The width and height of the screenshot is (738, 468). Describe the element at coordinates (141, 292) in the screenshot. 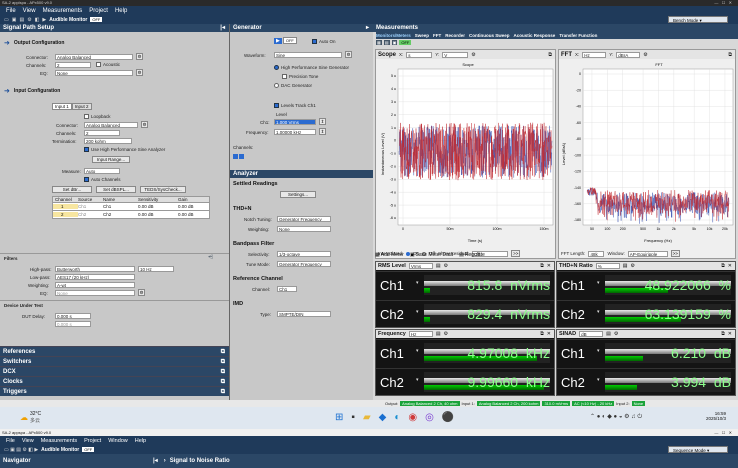

I see `eq2-settings-button: ⚙` at that location.